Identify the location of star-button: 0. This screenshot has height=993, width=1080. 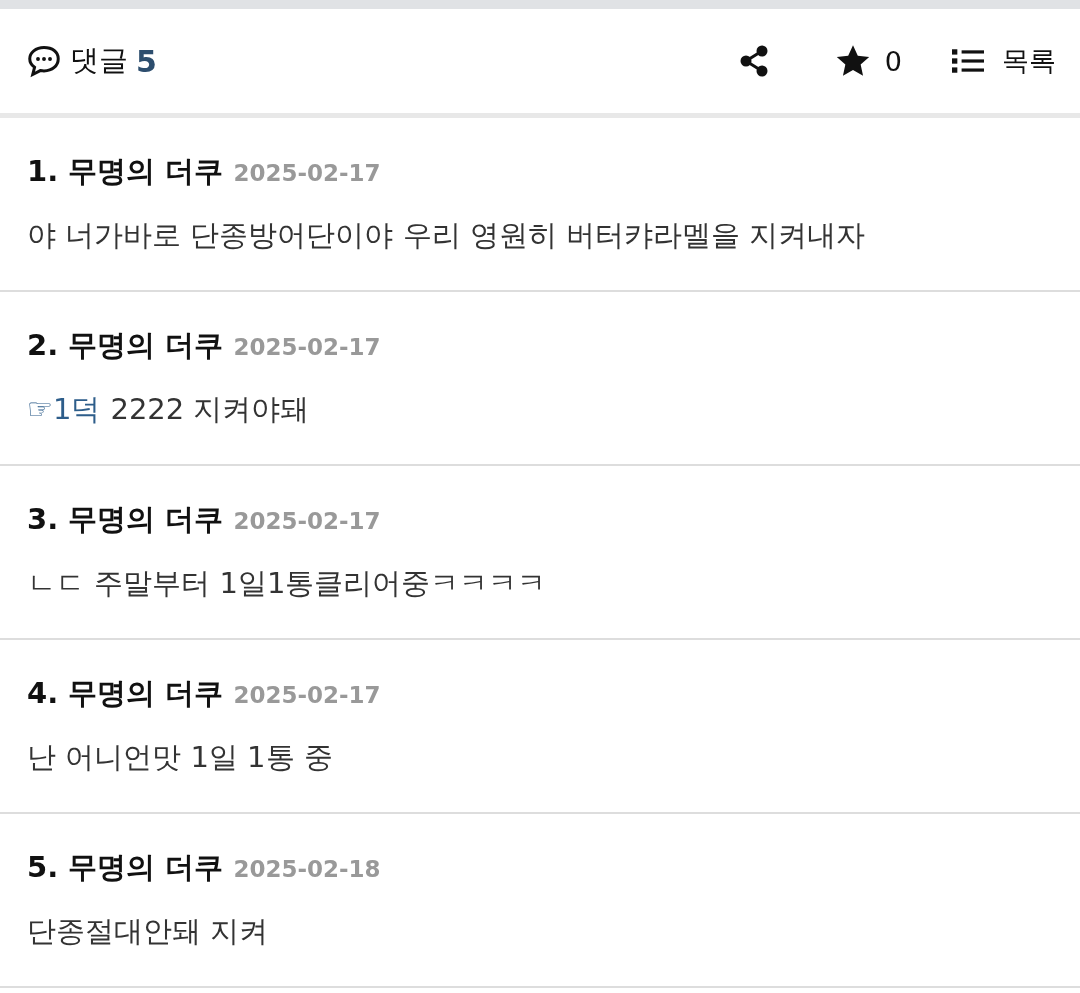
(868, 61).